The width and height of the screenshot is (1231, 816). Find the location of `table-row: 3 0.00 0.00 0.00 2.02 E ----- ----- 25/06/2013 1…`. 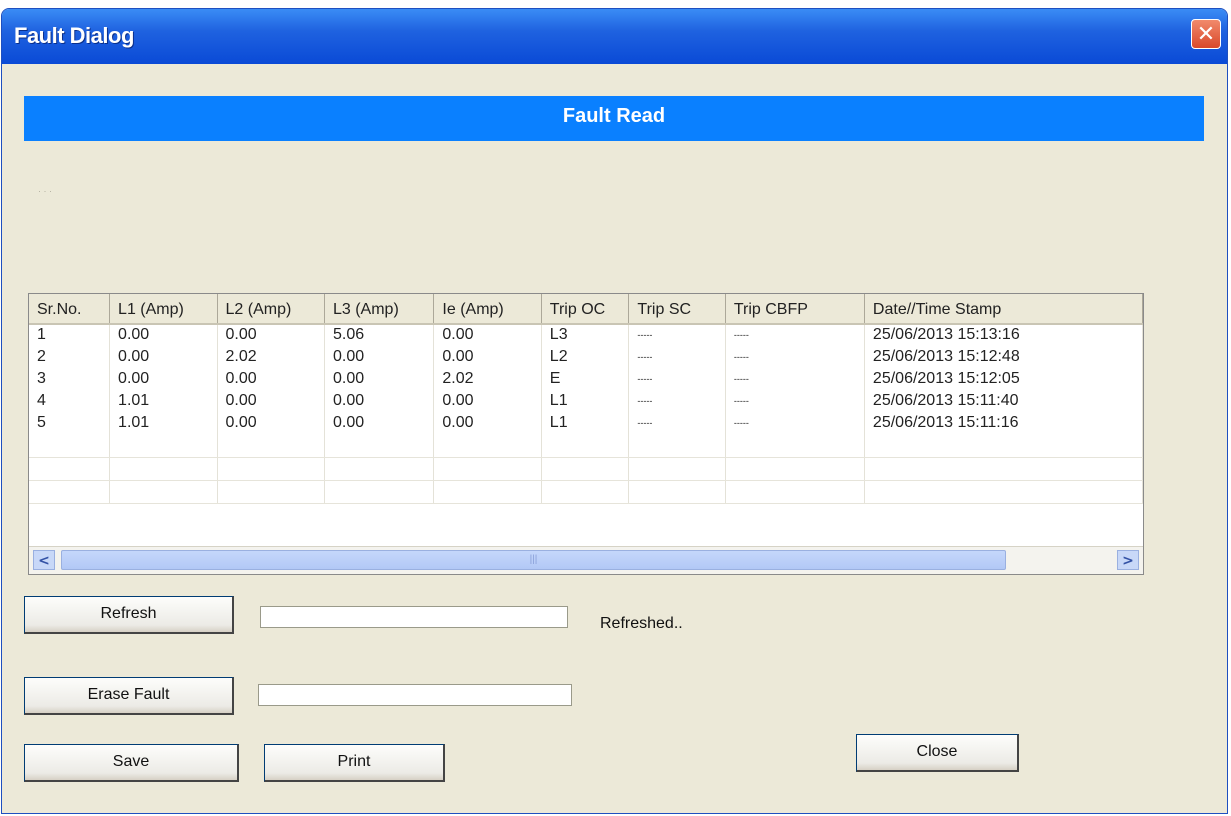

table-row: 3 0.00 0.00 0.00 2.02 E ----- ----- 25/06/2013 1… is located at coordinates (586, 380).